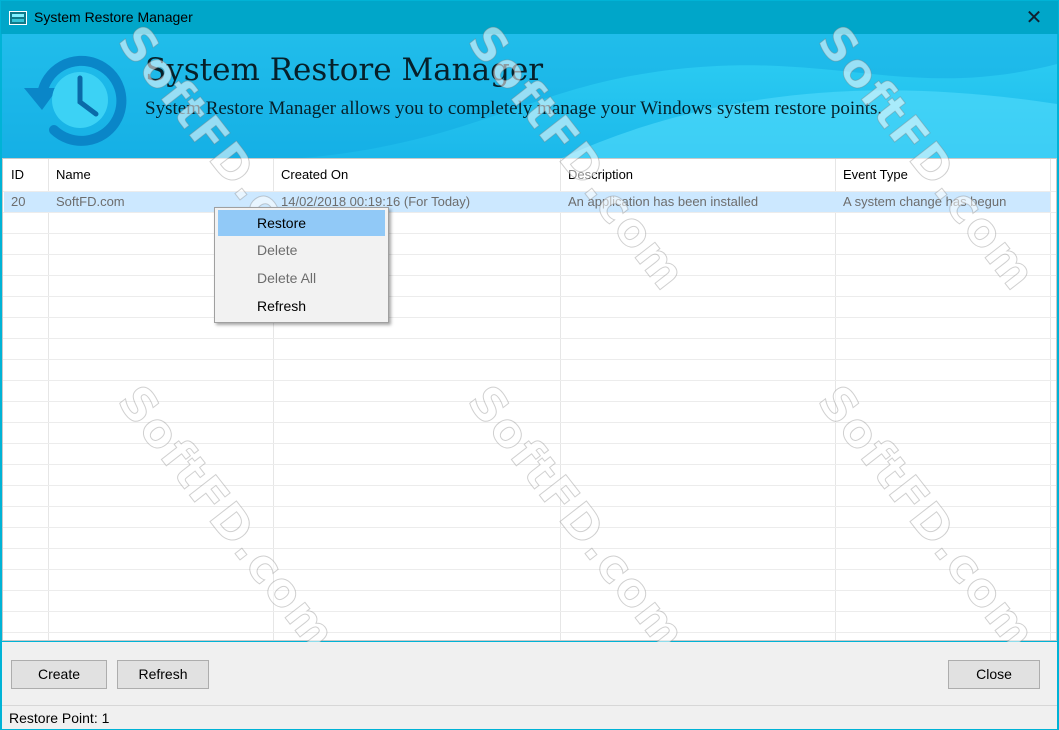  I want to click on status-text: Restore Point: 1, so click(59, 718).